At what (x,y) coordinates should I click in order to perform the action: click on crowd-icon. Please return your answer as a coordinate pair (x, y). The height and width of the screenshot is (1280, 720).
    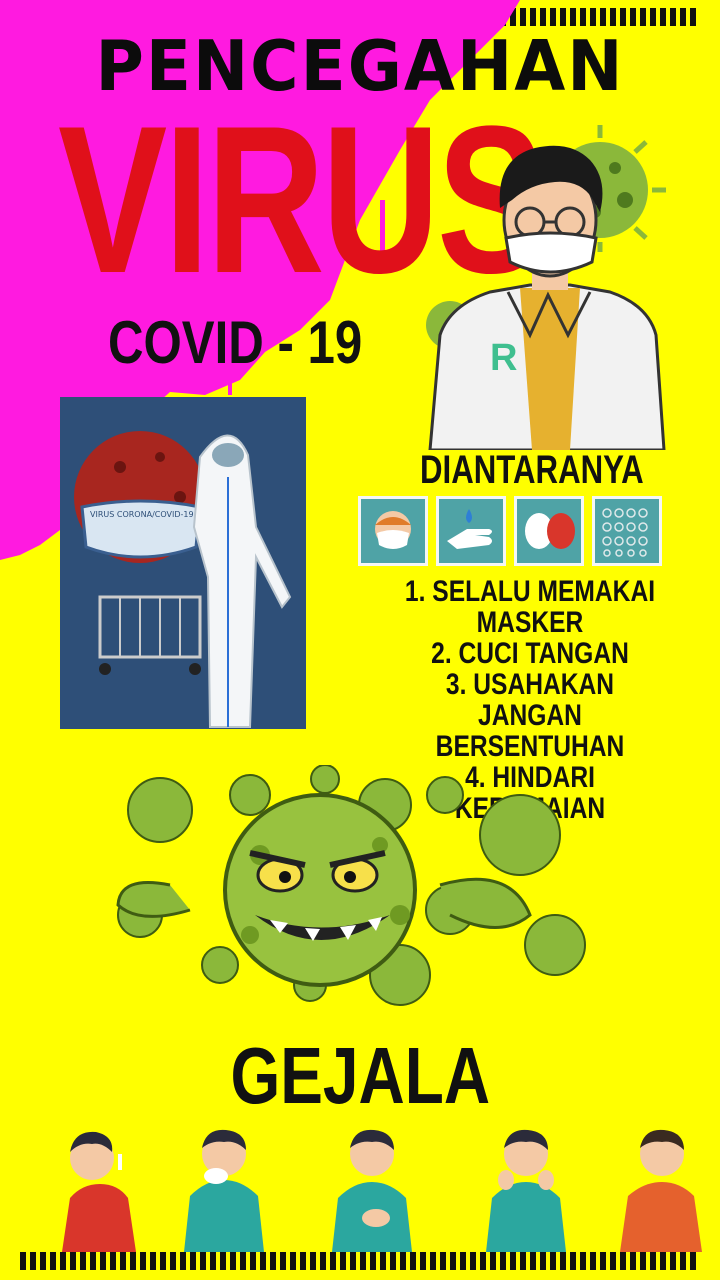
    Looking at the image, I should click on (627, 531).